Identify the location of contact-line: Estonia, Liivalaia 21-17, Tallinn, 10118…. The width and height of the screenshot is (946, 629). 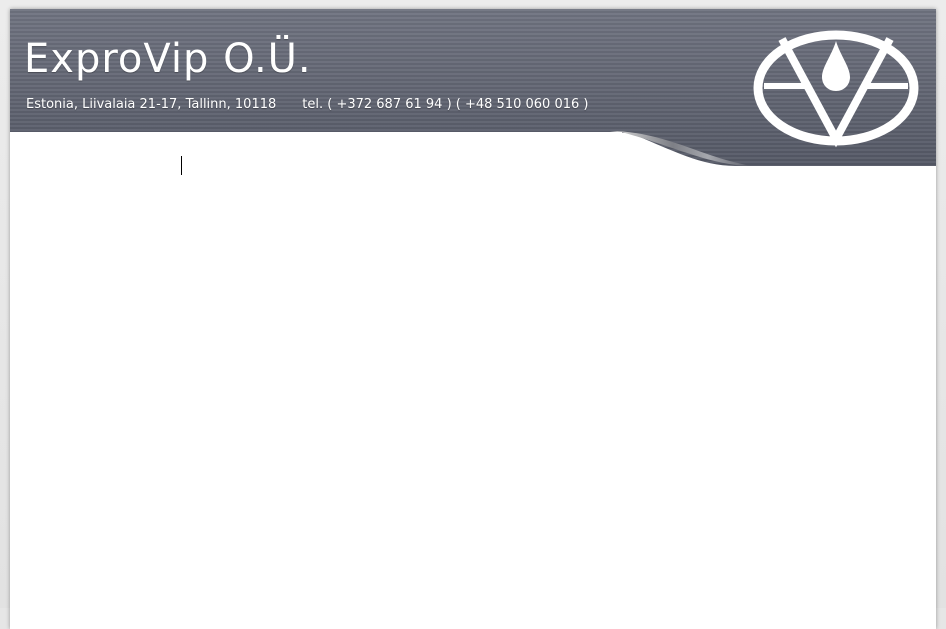
(307, 104).